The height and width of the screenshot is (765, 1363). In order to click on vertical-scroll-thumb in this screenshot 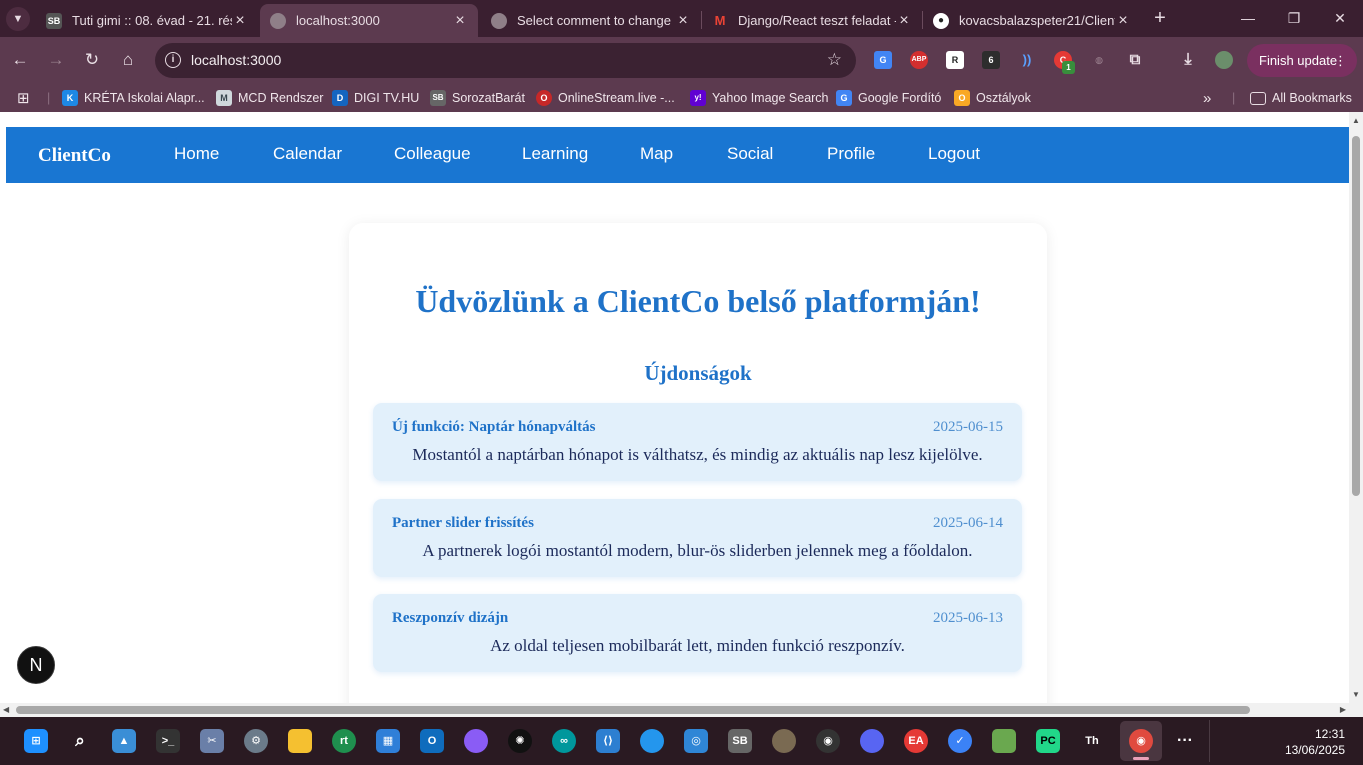, I will do `click(1356, 316)`.